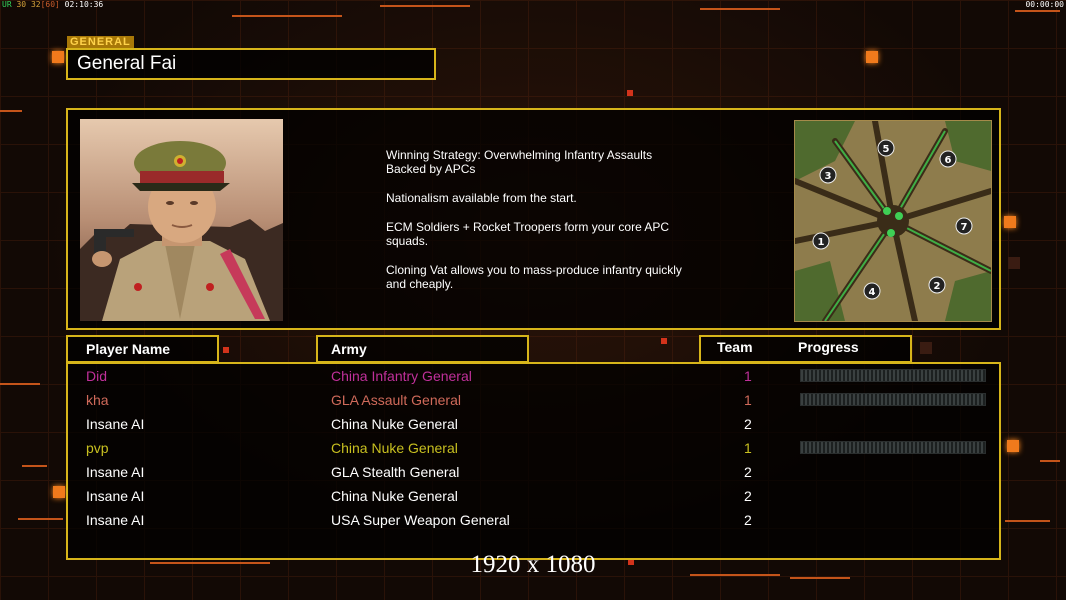  I want to click on hud-counters: UR 30 32[60] 02:10:36, so click(52, 4).